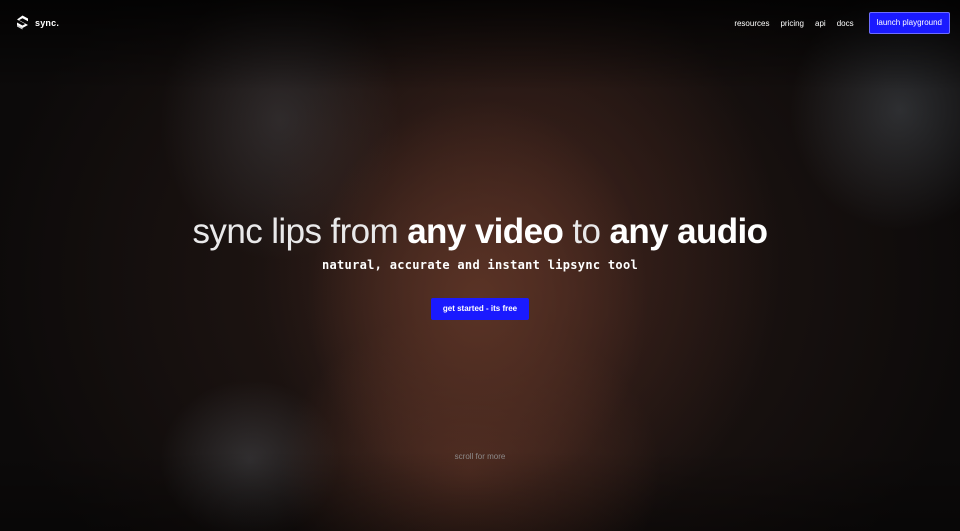 The width and height of the screenshot is (960, 531). What do you see at coordinates (22, 22) in the screenshot?
I see `sync-logo-icon` at bounding box center [22, 22].